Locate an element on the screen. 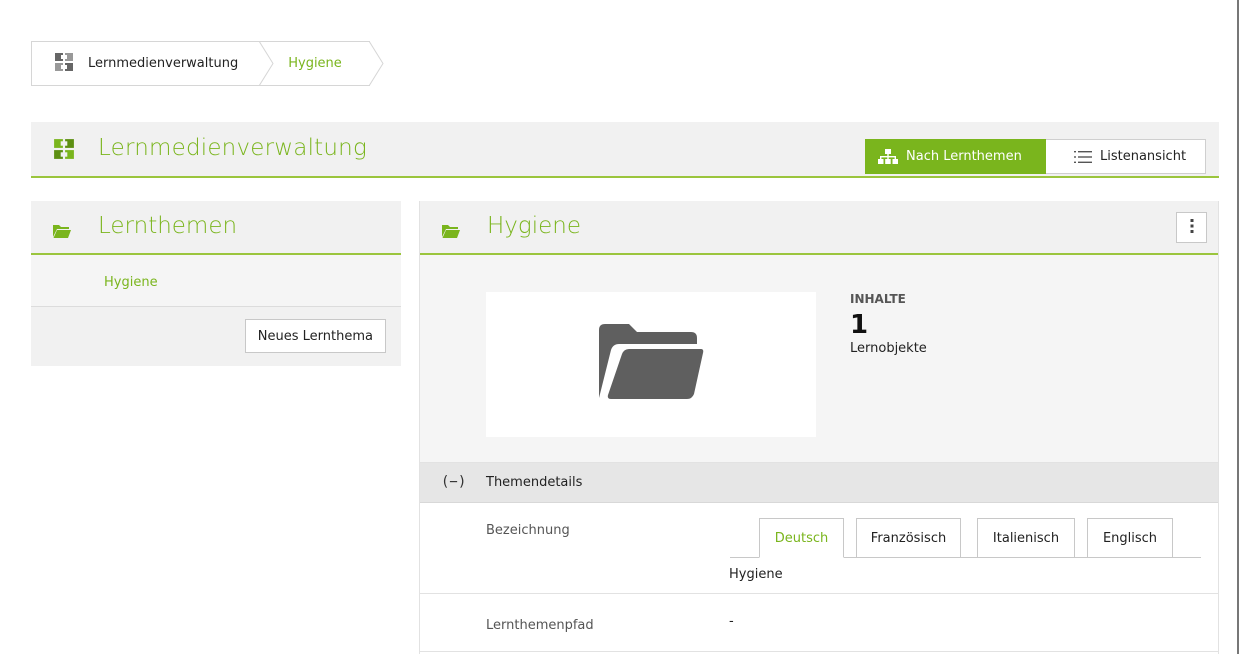  tab-franzoesisch: Französisch is located at coordinates (908, 538).